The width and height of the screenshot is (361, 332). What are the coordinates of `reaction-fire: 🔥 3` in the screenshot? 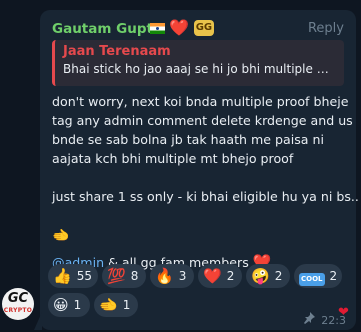 It's located at (172, 276).